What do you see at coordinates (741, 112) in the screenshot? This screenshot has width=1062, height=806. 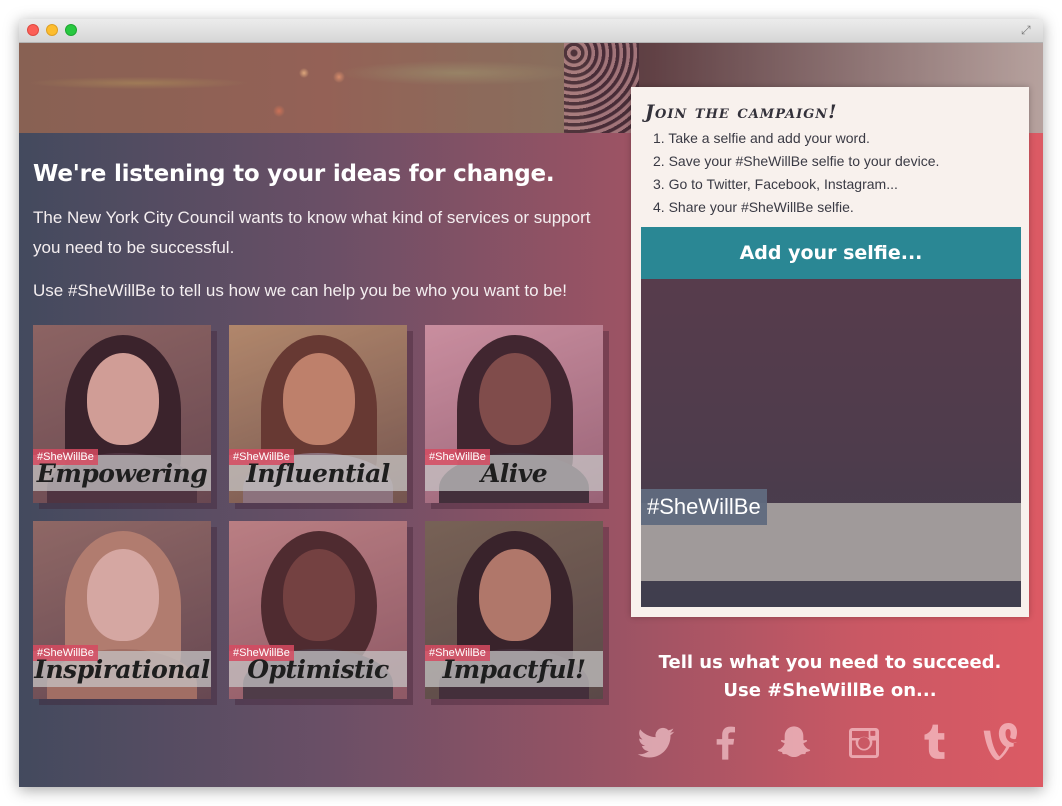 I see `join-campaign-title: Join the campaign!` at bounding box center [741, 112].